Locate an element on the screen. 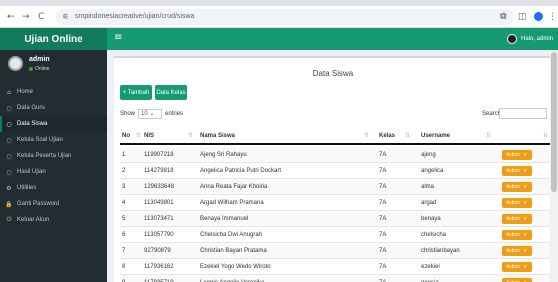  sidebar-item-data-siswa: ○ Data Siswa is located at coordinates (53, 124).